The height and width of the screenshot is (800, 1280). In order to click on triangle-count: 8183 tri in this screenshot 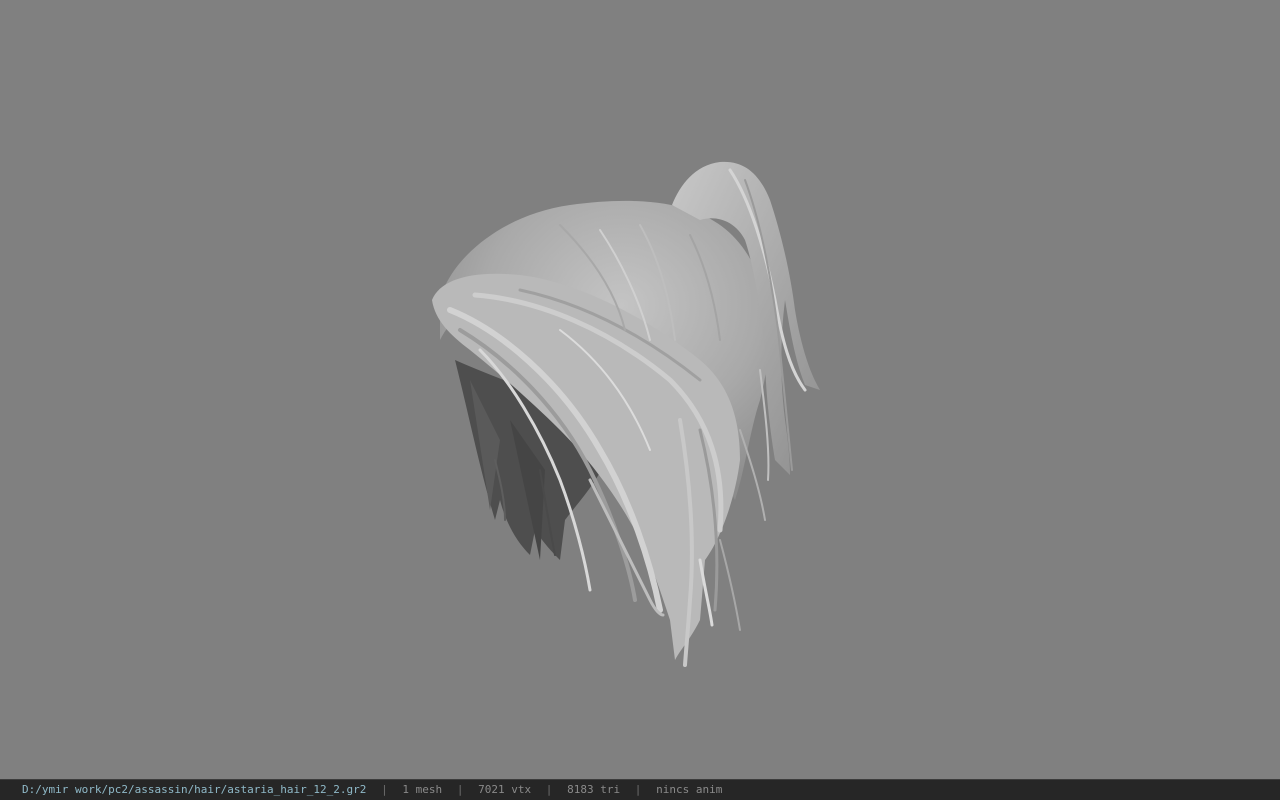, I will do `click(594, 789)`.